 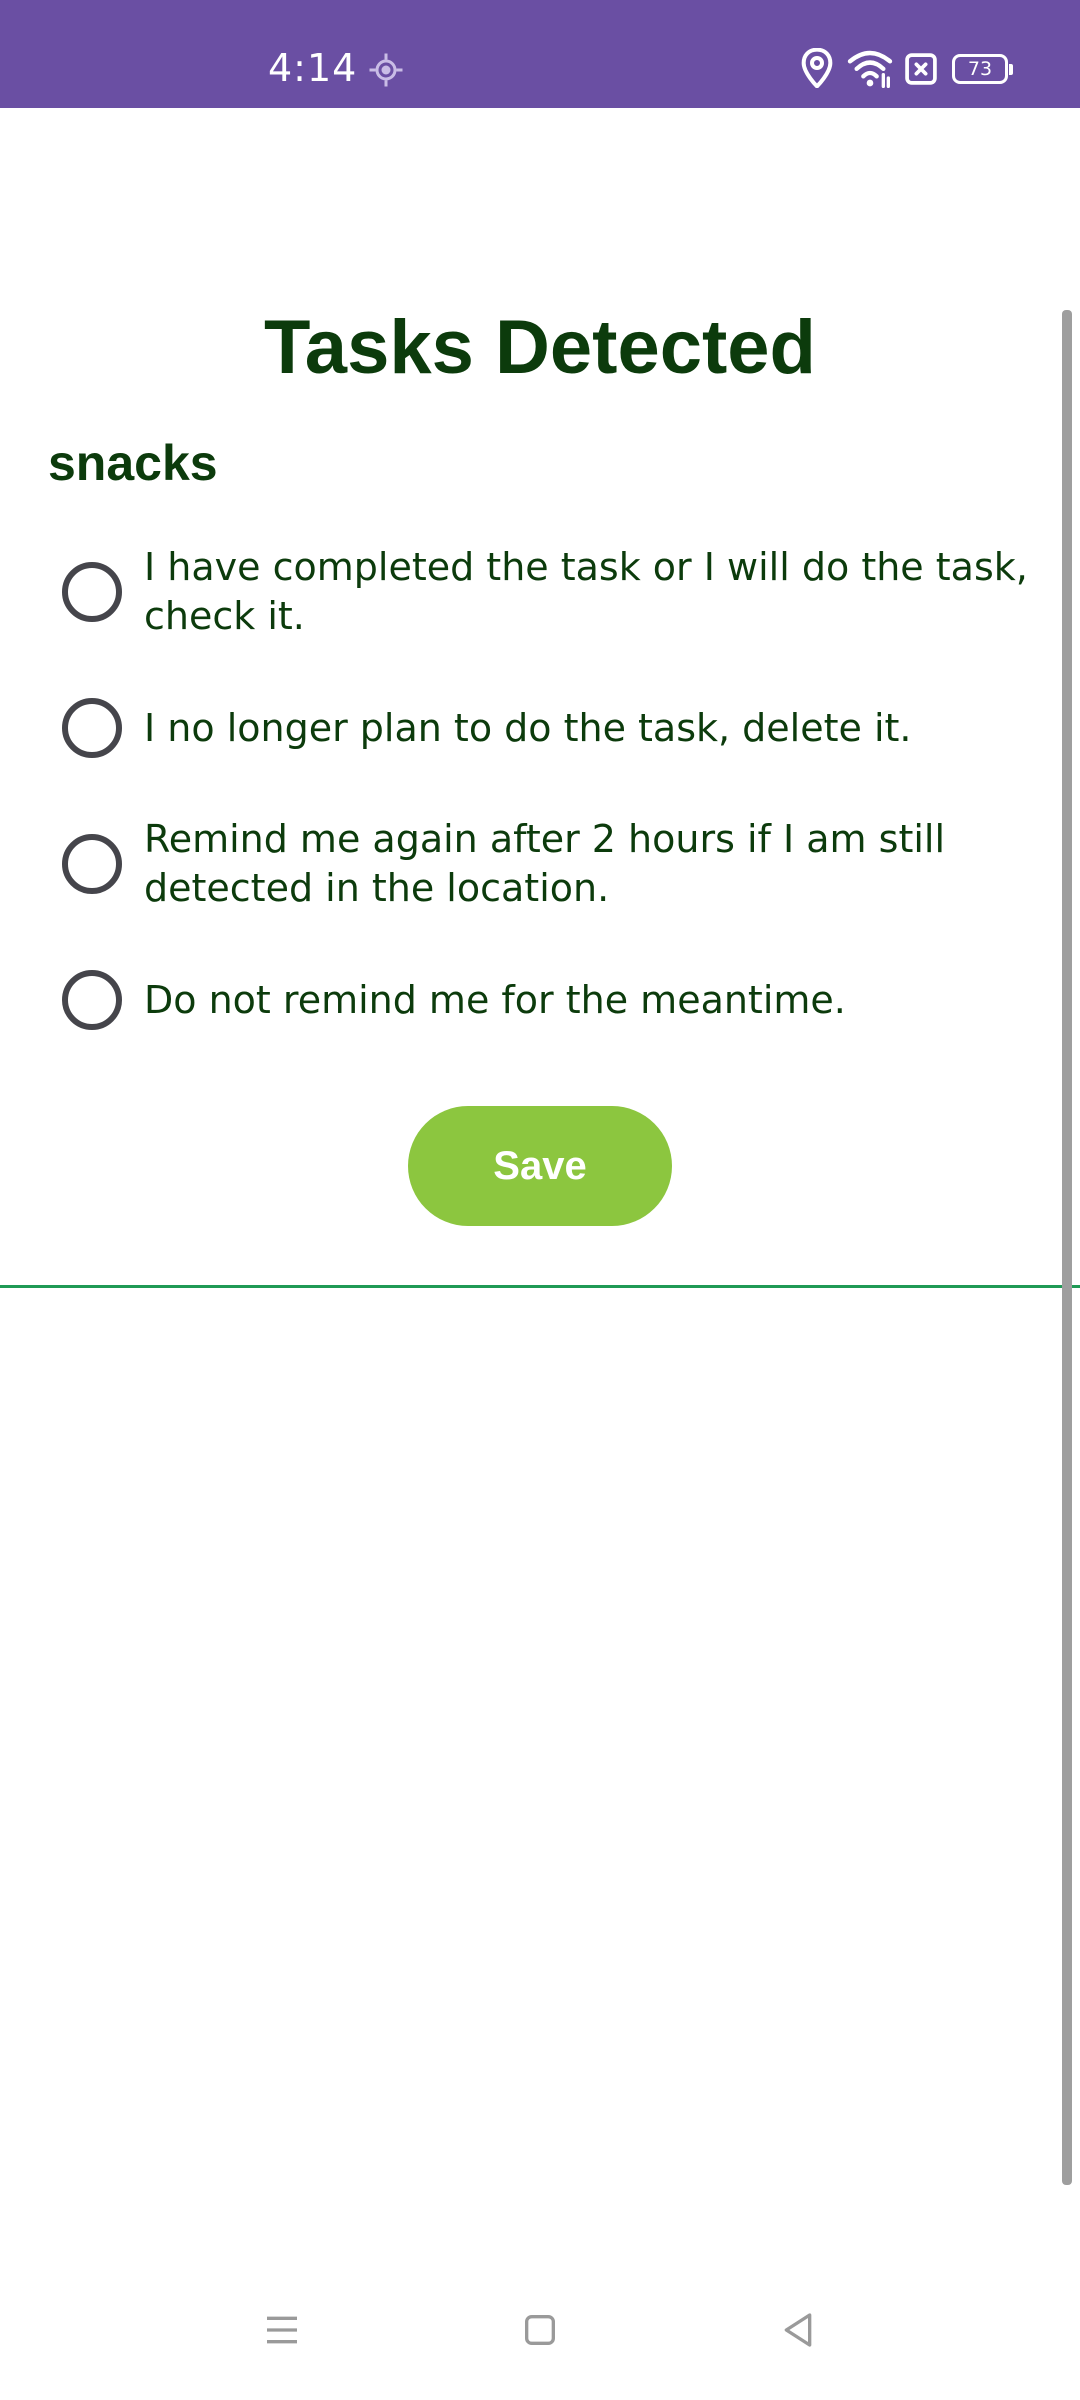 I want to click on task-name: snacks, so click(x=133, y=463).